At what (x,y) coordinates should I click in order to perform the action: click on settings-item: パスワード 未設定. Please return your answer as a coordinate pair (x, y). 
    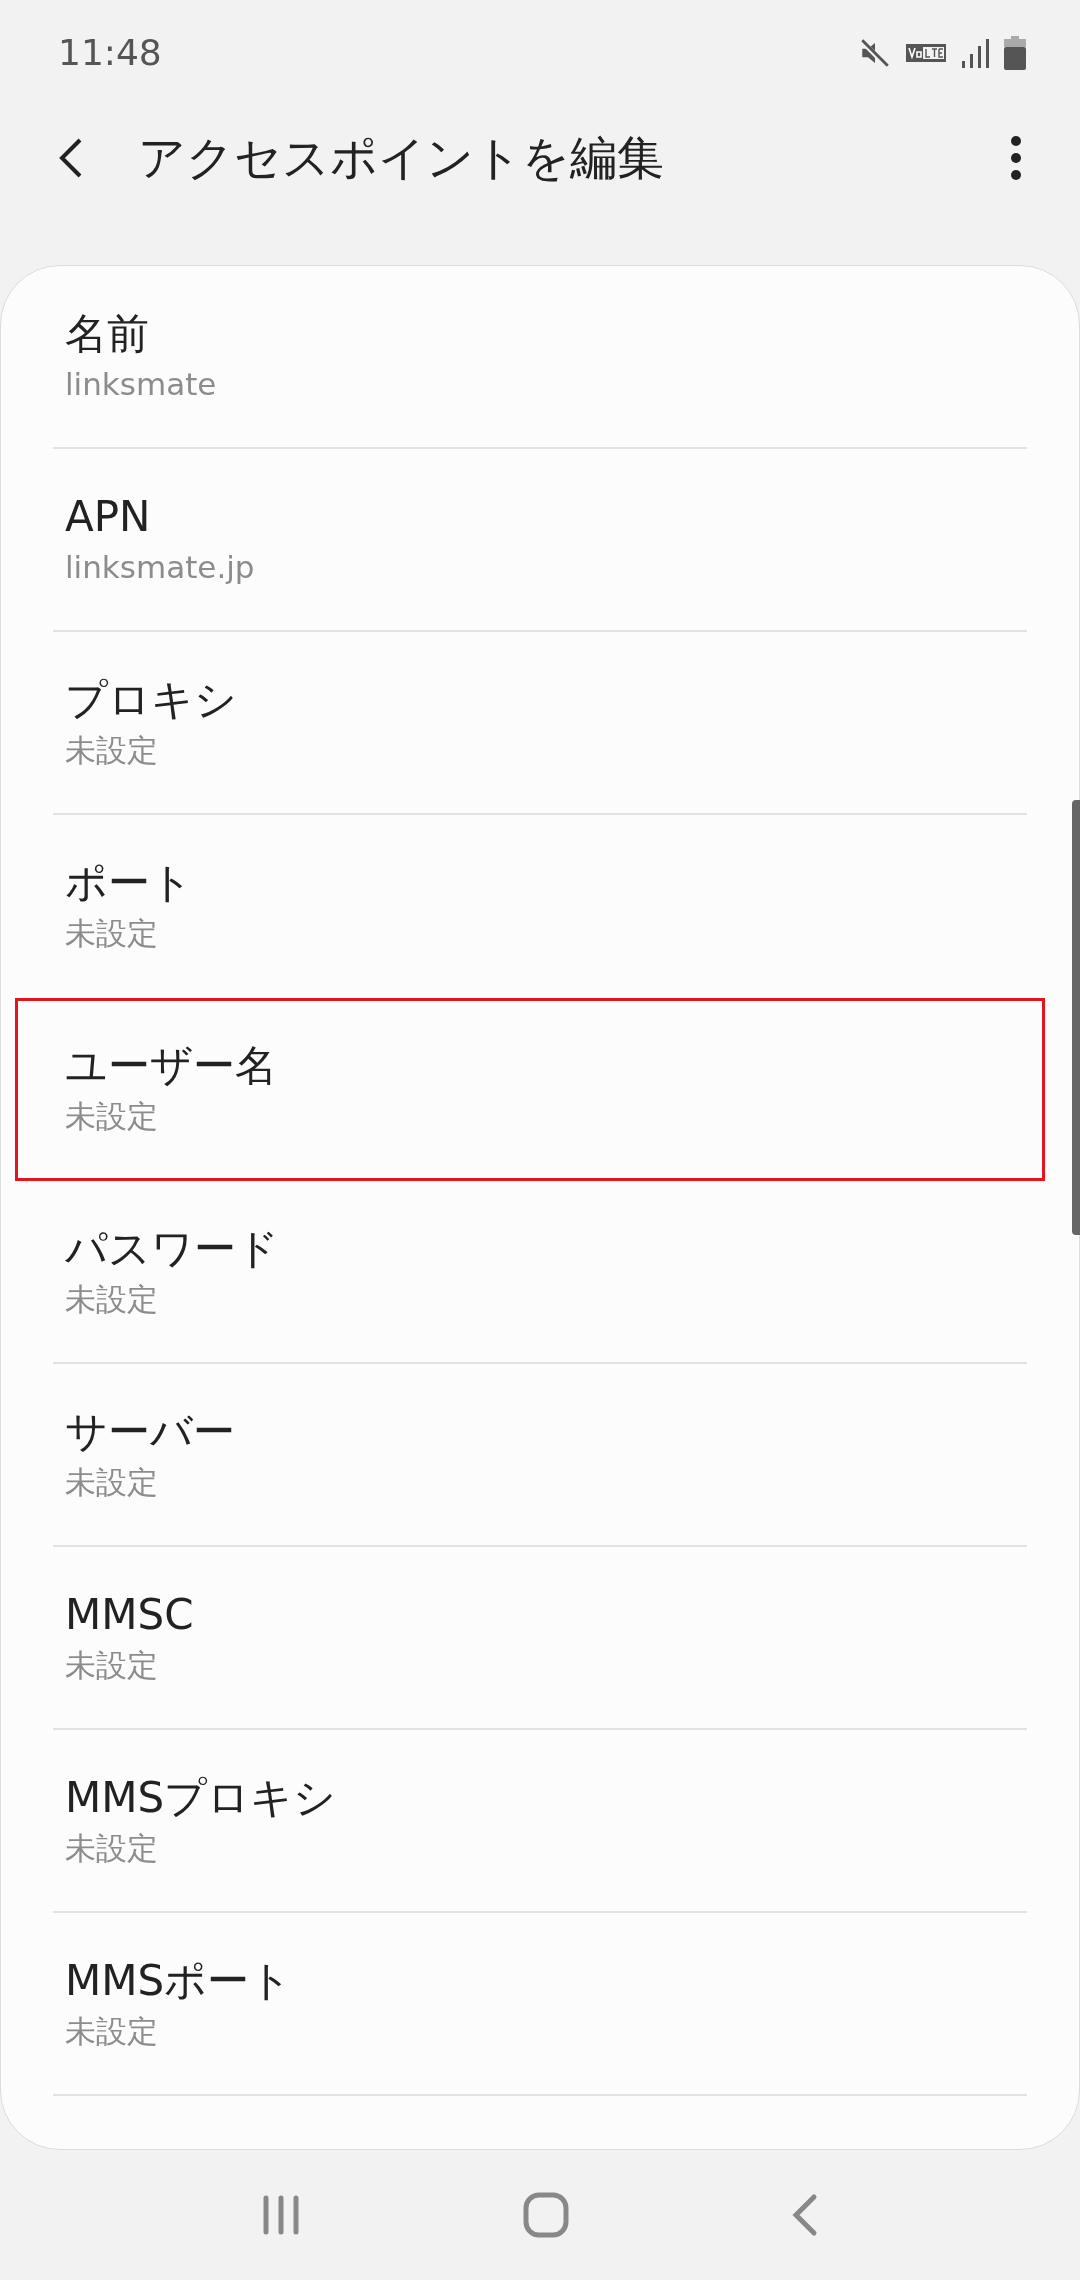
    Looking at the image, I should click on (530, 1272).